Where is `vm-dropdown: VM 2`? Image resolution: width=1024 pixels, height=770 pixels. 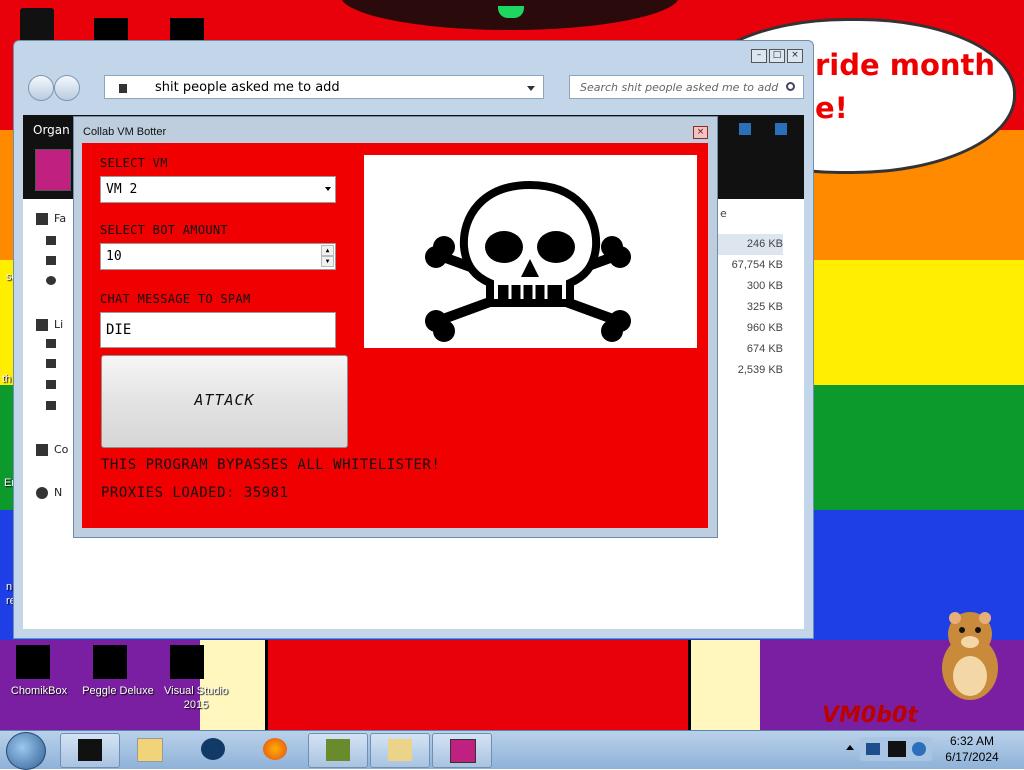 vm-dropdown: VM 2 is located at coordinates (218, 189).